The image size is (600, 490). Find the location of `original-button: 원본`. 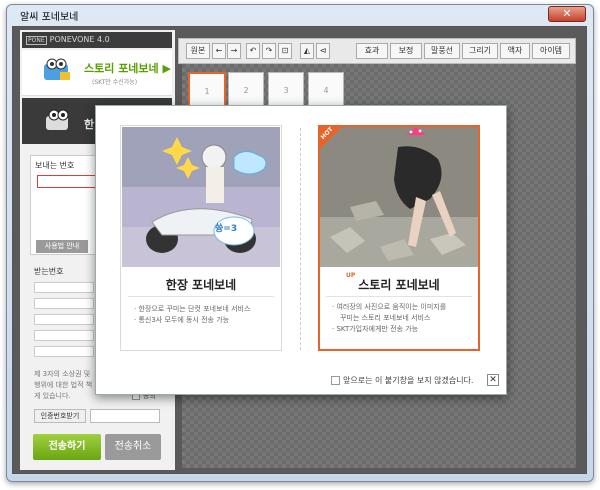

original-button: 원본 is located at coordinates (198, 51).